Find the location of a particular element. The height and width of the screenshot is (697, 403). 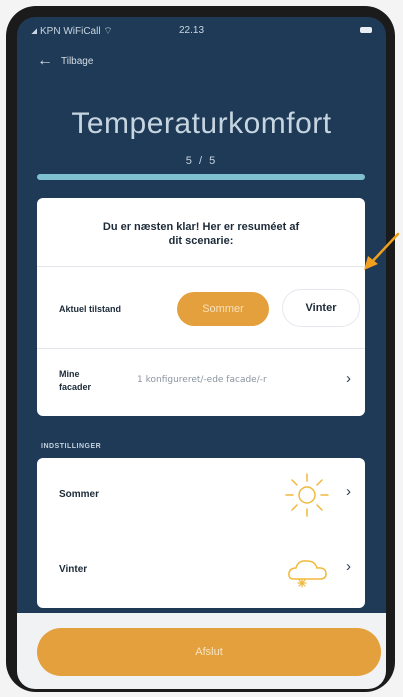

winter-mode-button: Vinter is located at coordinates (321, 308).